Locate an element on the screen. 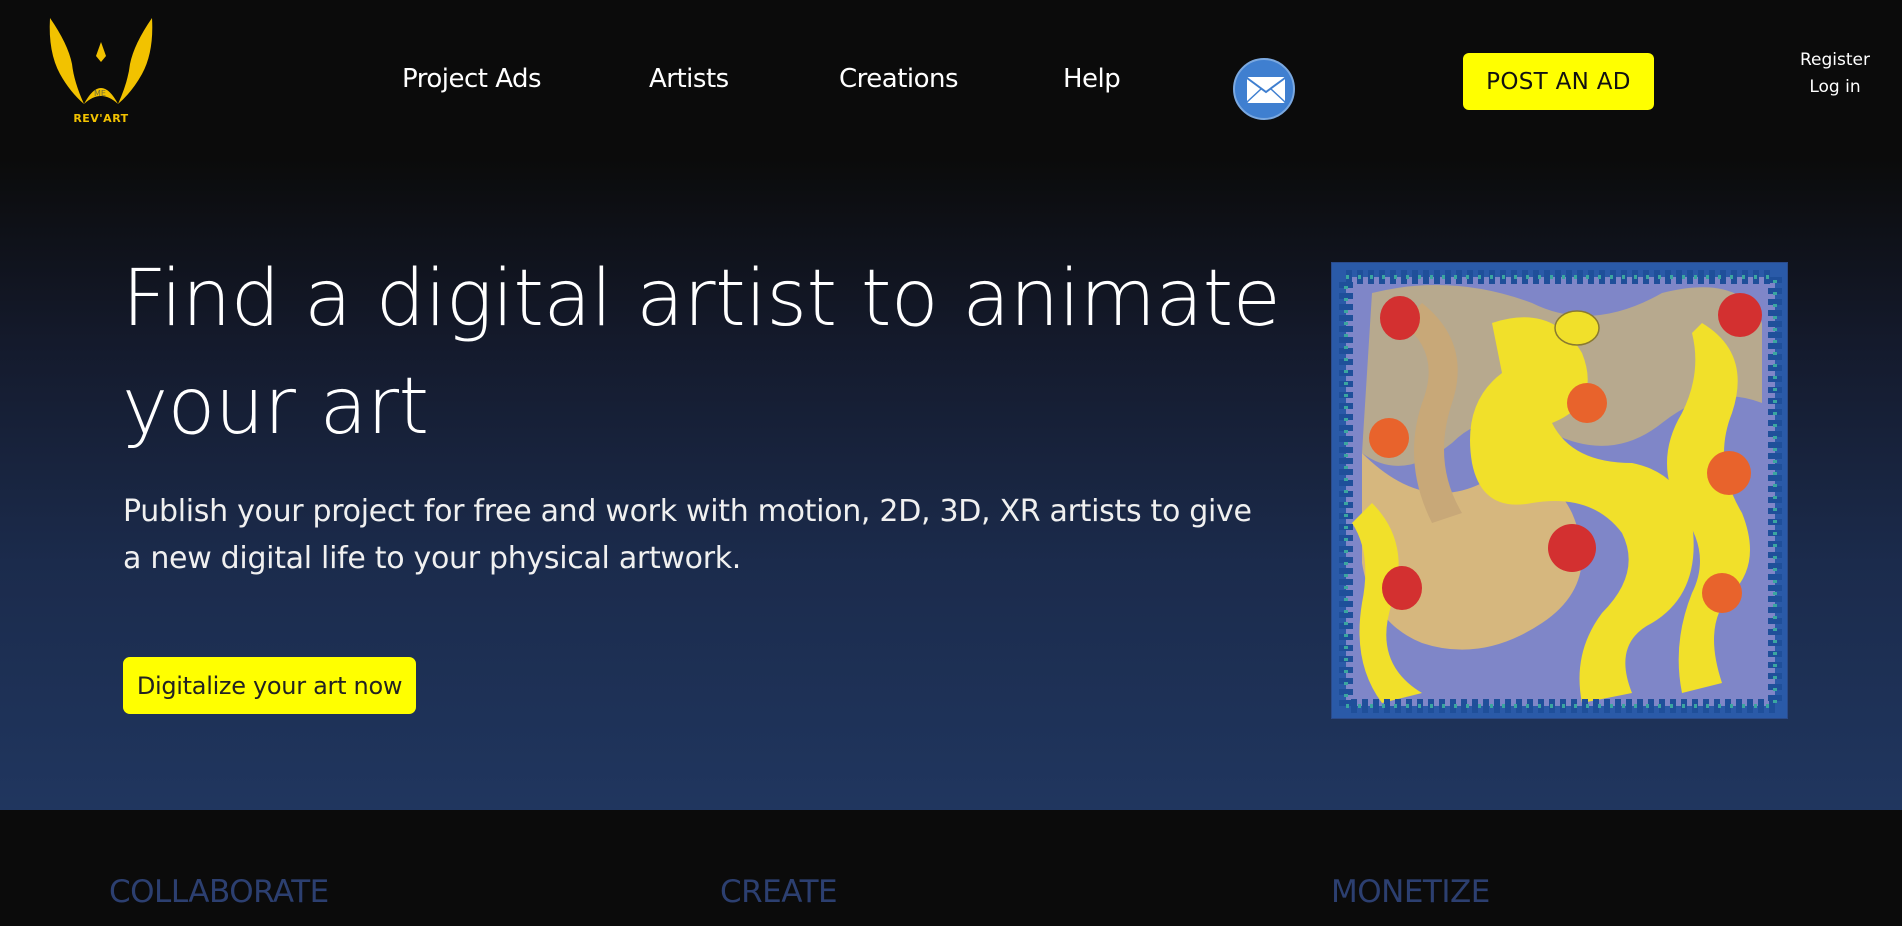 The image size is (1902, 926). nav-creations: Creations is located at coordinates (899, 79).